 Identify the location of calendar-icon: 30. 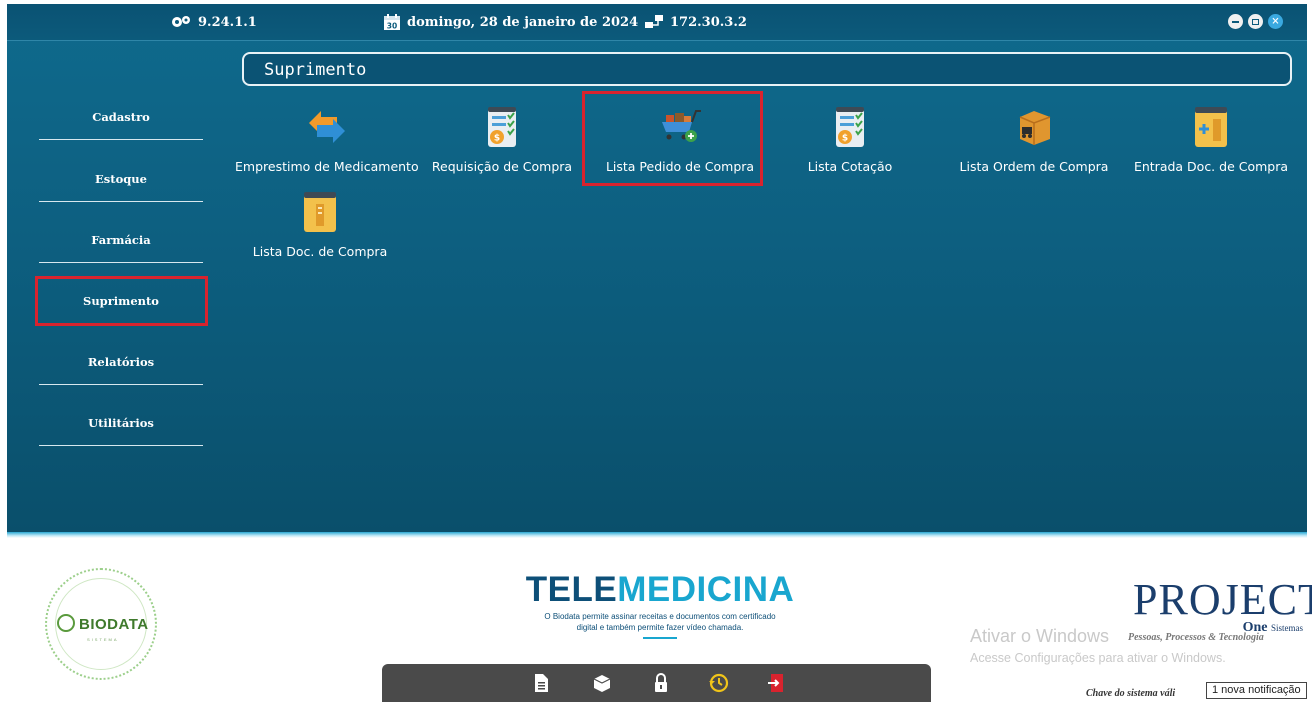
(392, 22).